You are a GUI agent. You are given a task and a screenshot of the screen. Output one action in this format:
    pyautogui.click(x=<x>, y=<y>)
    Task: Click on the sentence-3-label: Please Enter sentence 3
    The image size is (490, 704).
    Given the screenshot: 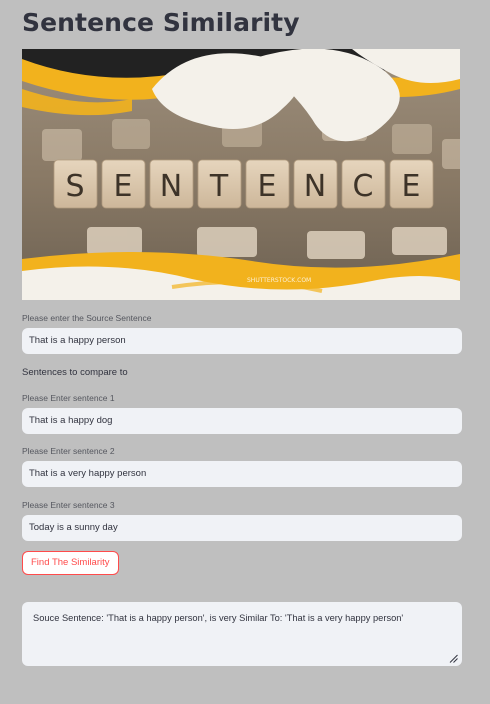 What is the action you would take?
    pyautogui.click(x=68, y=505)
    